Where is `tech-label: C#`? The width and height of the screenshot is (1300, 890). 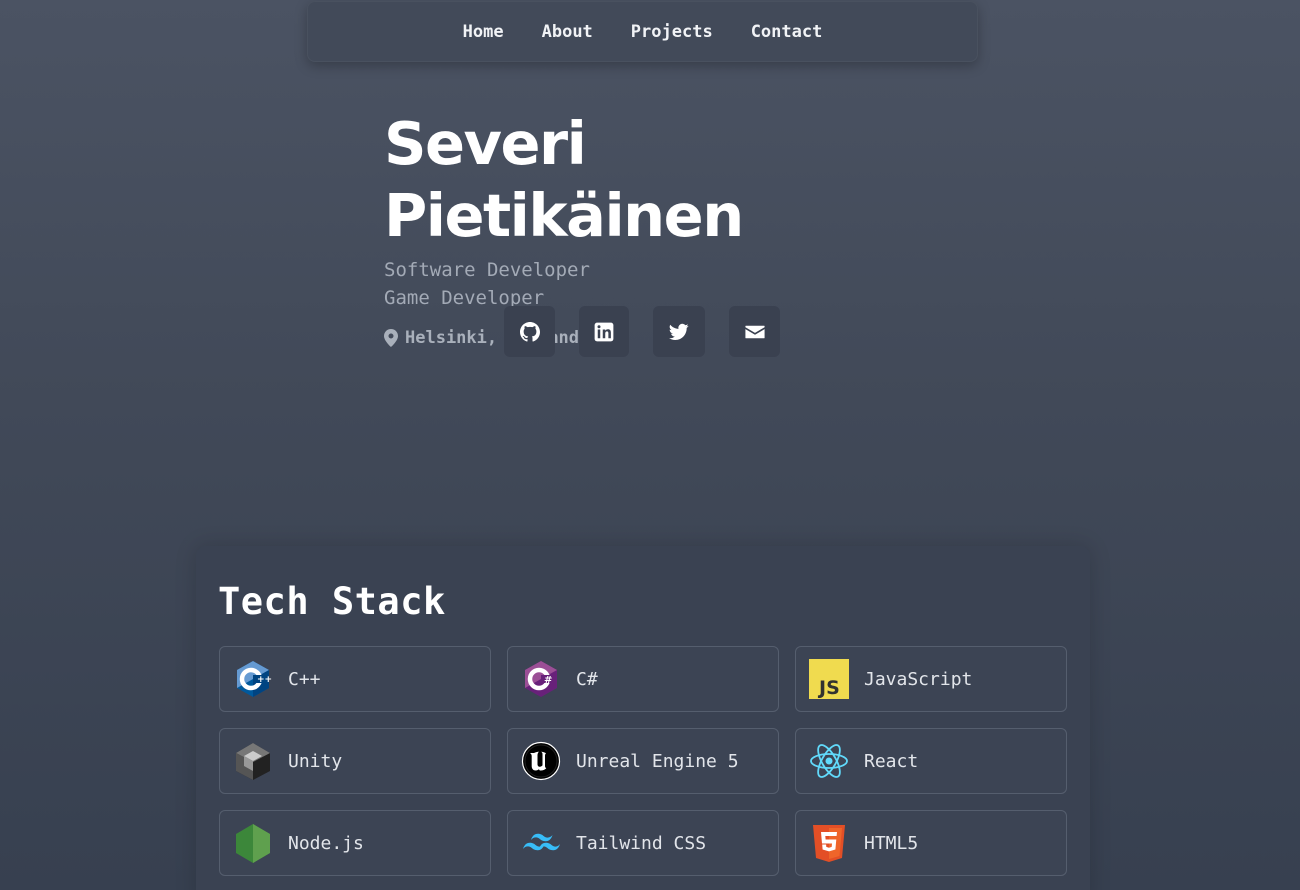 tech-label: C# is located at coordinates (587, 679).